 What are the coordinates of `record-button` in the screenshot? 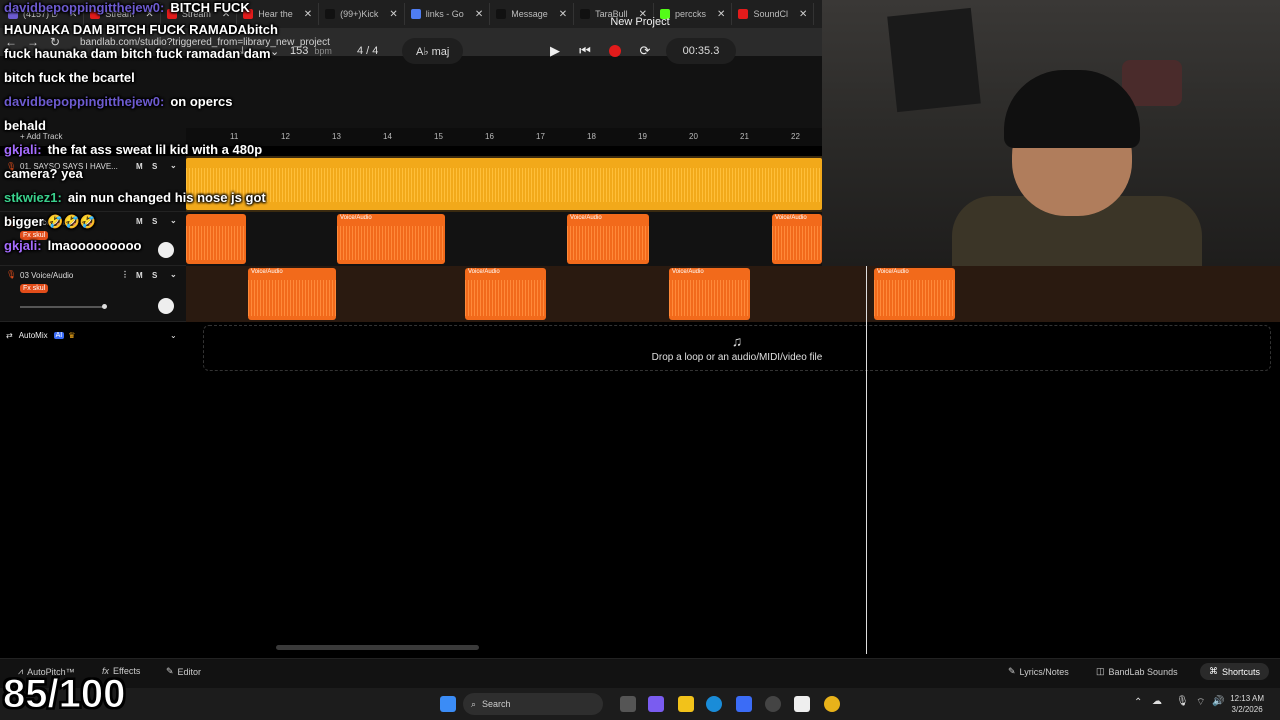 It's located at (615, 51).